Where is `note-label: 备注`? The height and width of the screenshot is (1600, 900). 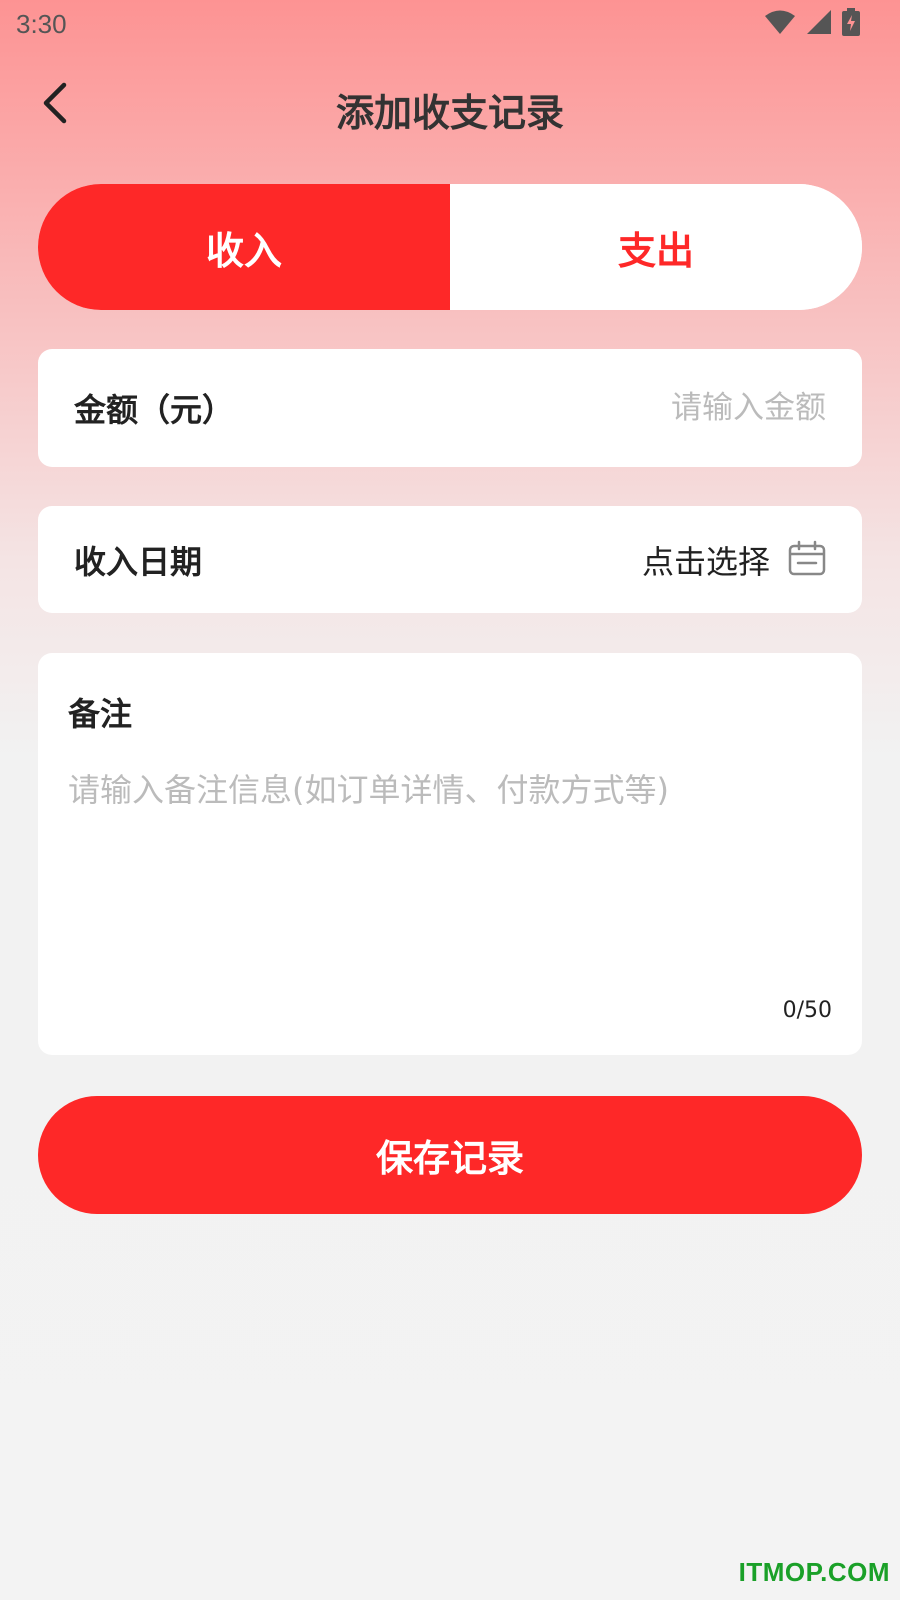
note-label: 备注 is located at coordinates (100, 714).